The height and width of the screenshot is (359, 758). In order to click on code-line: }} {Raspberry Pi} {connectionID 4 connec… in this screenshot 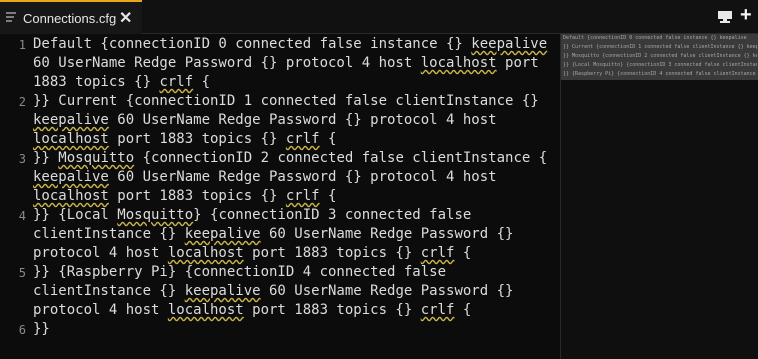, I will do `click(240, 272)`.